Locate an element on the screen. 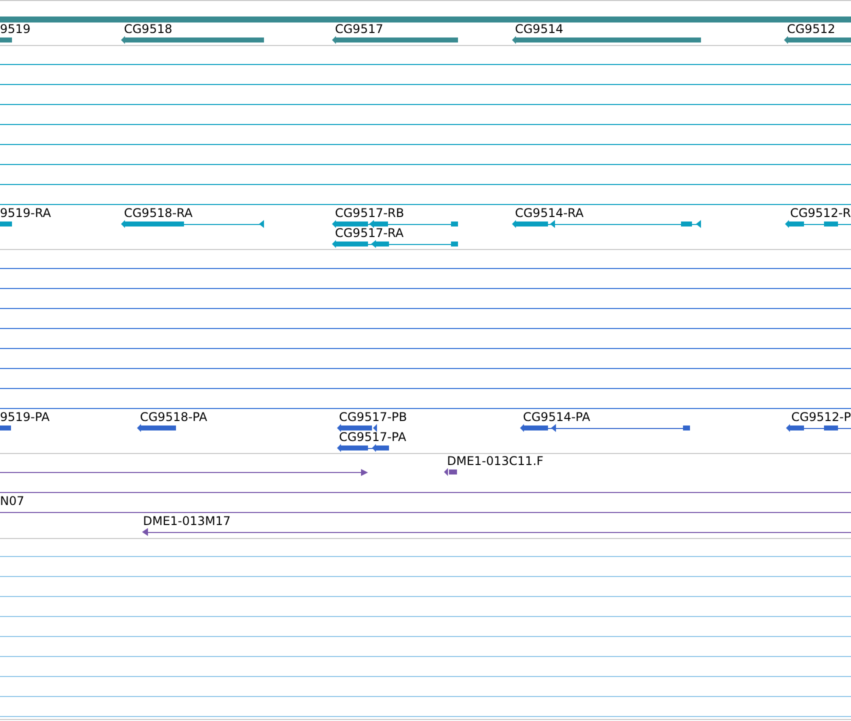 This screenshot has height=721, width=851. feature-label: CG9512-R is located at coordinates (820, 213).